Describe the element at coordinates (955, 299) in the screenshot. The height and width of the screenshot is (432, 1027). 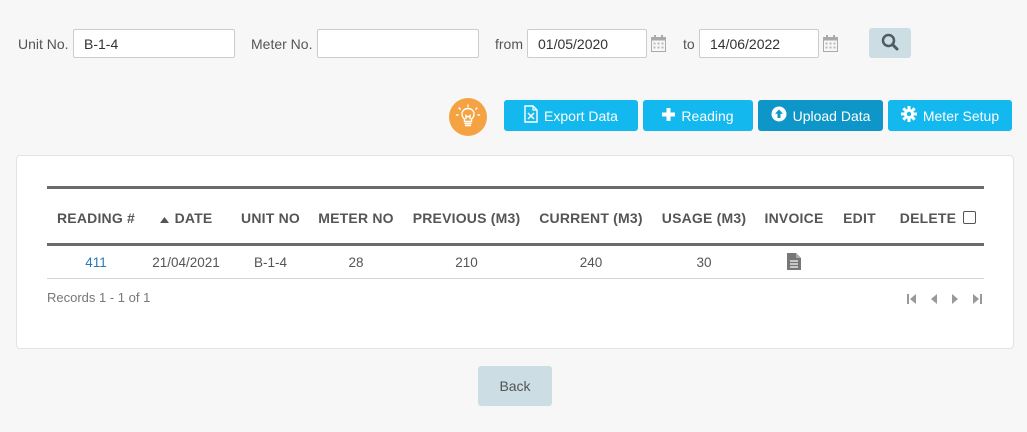
I see `next-page-icon` at that location.